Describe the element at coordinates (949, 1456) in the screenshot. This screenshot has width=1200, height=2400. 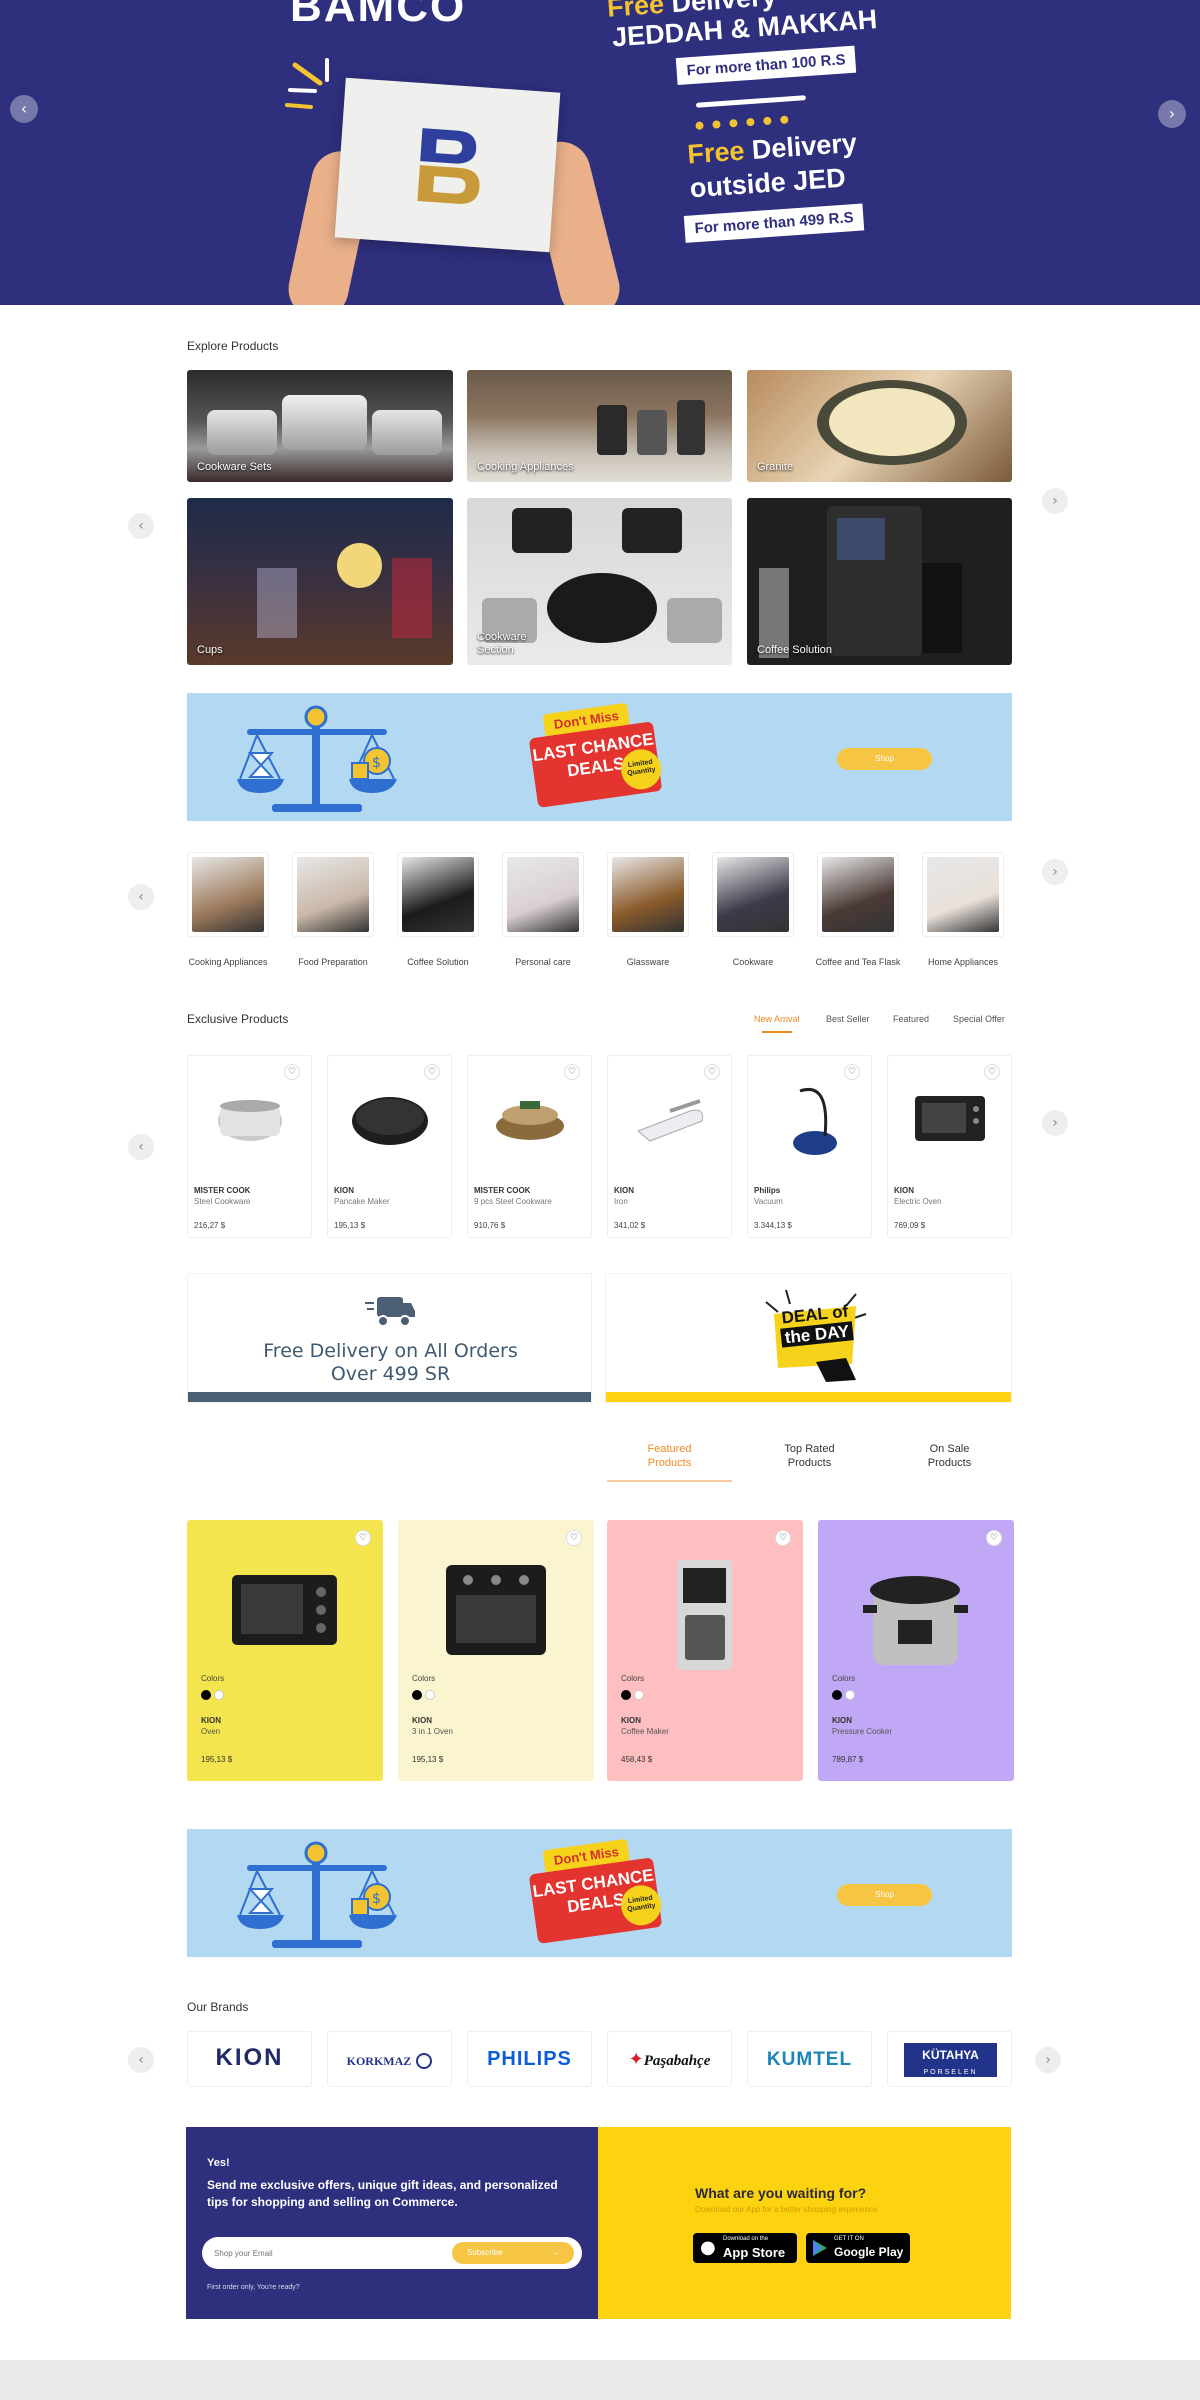
I see `tab-on-sale-products: On Sale Products` at that location.